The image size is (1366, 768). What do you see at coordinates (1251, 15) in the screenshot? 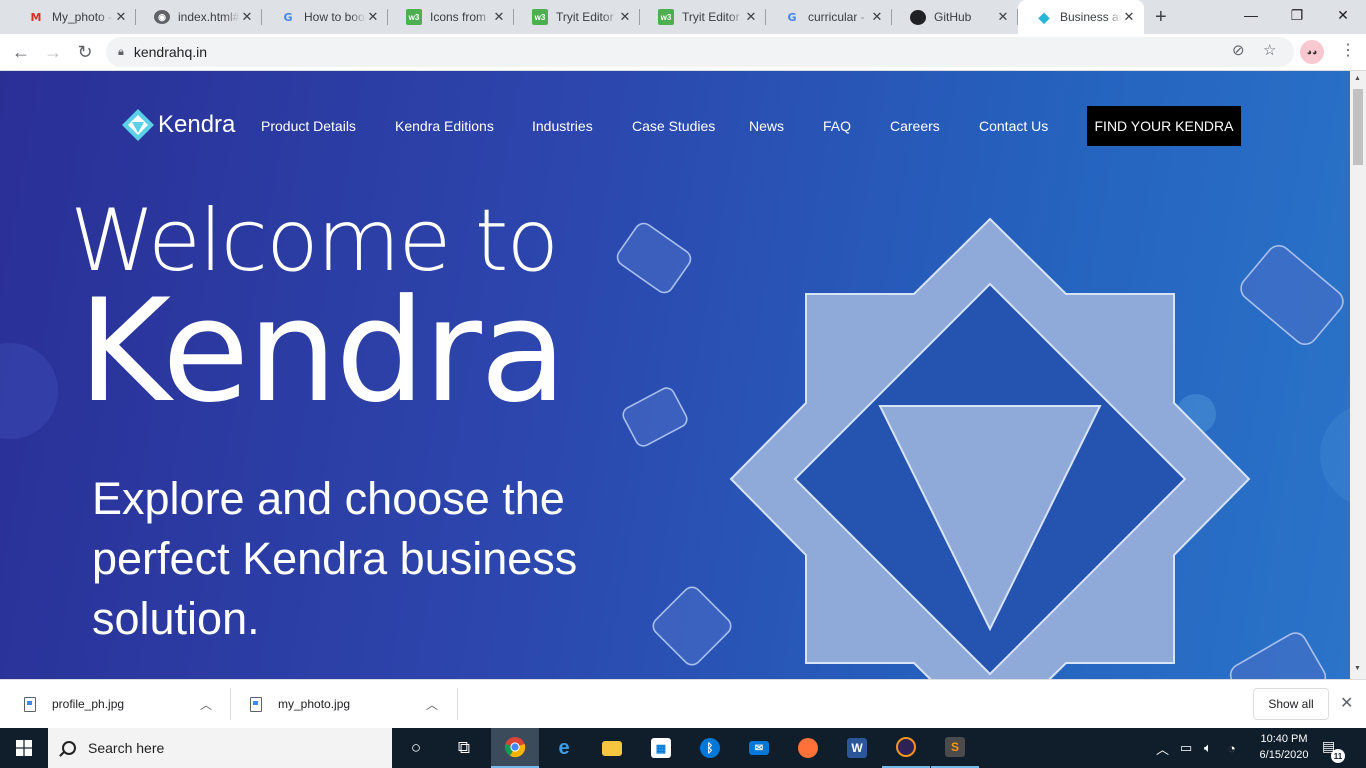
I see `minimize-icon: —` at bounding box center [1251, 15].